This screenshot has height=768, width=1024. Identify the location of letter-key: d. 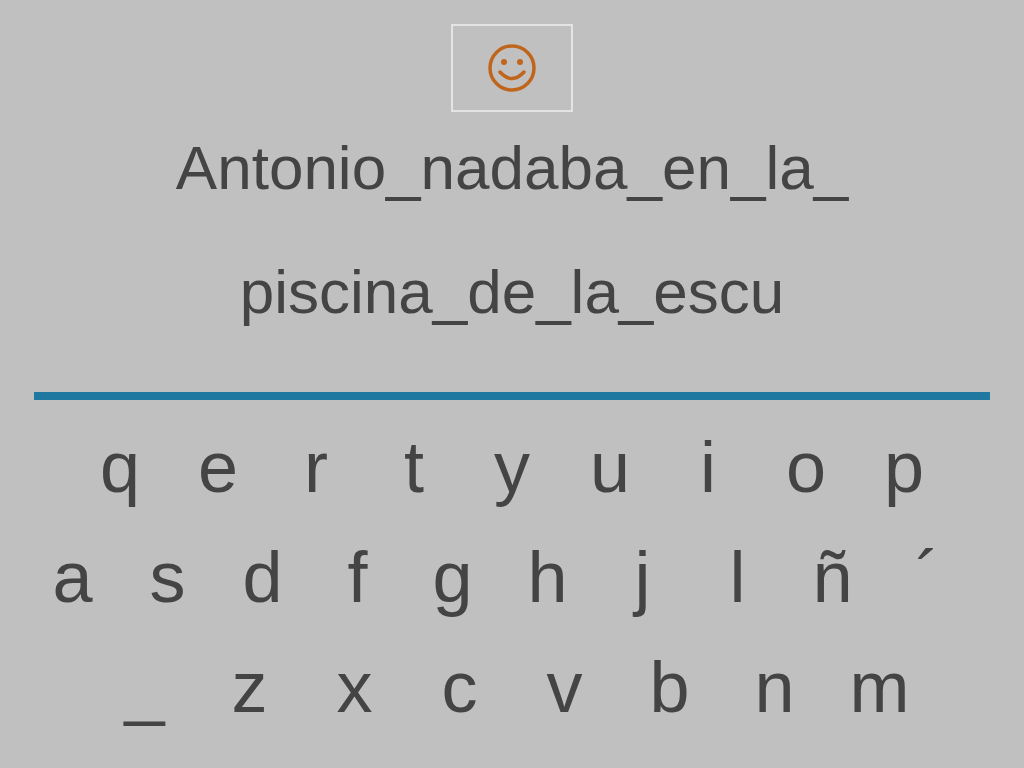
(262, 577).